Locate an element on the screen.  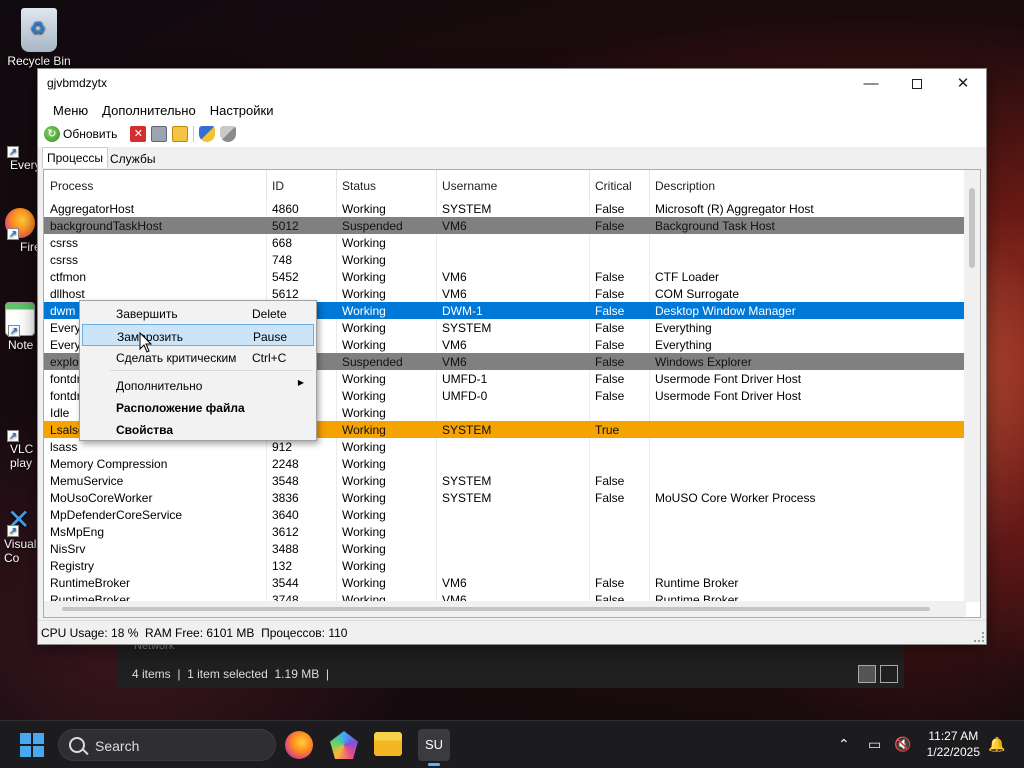
cell-process: csrss is located at coordinates (64, 260).